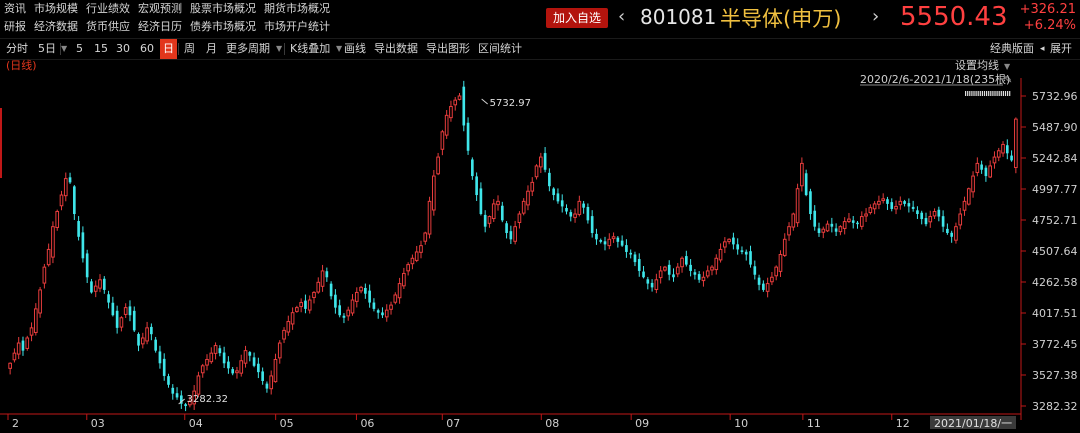 The width and height of the screenshot is (1080, 433). What do you see at coordinates (21, 65) in the screenshot?
I see `daily-period-label: (日线)` at bounding box center [21, 65].